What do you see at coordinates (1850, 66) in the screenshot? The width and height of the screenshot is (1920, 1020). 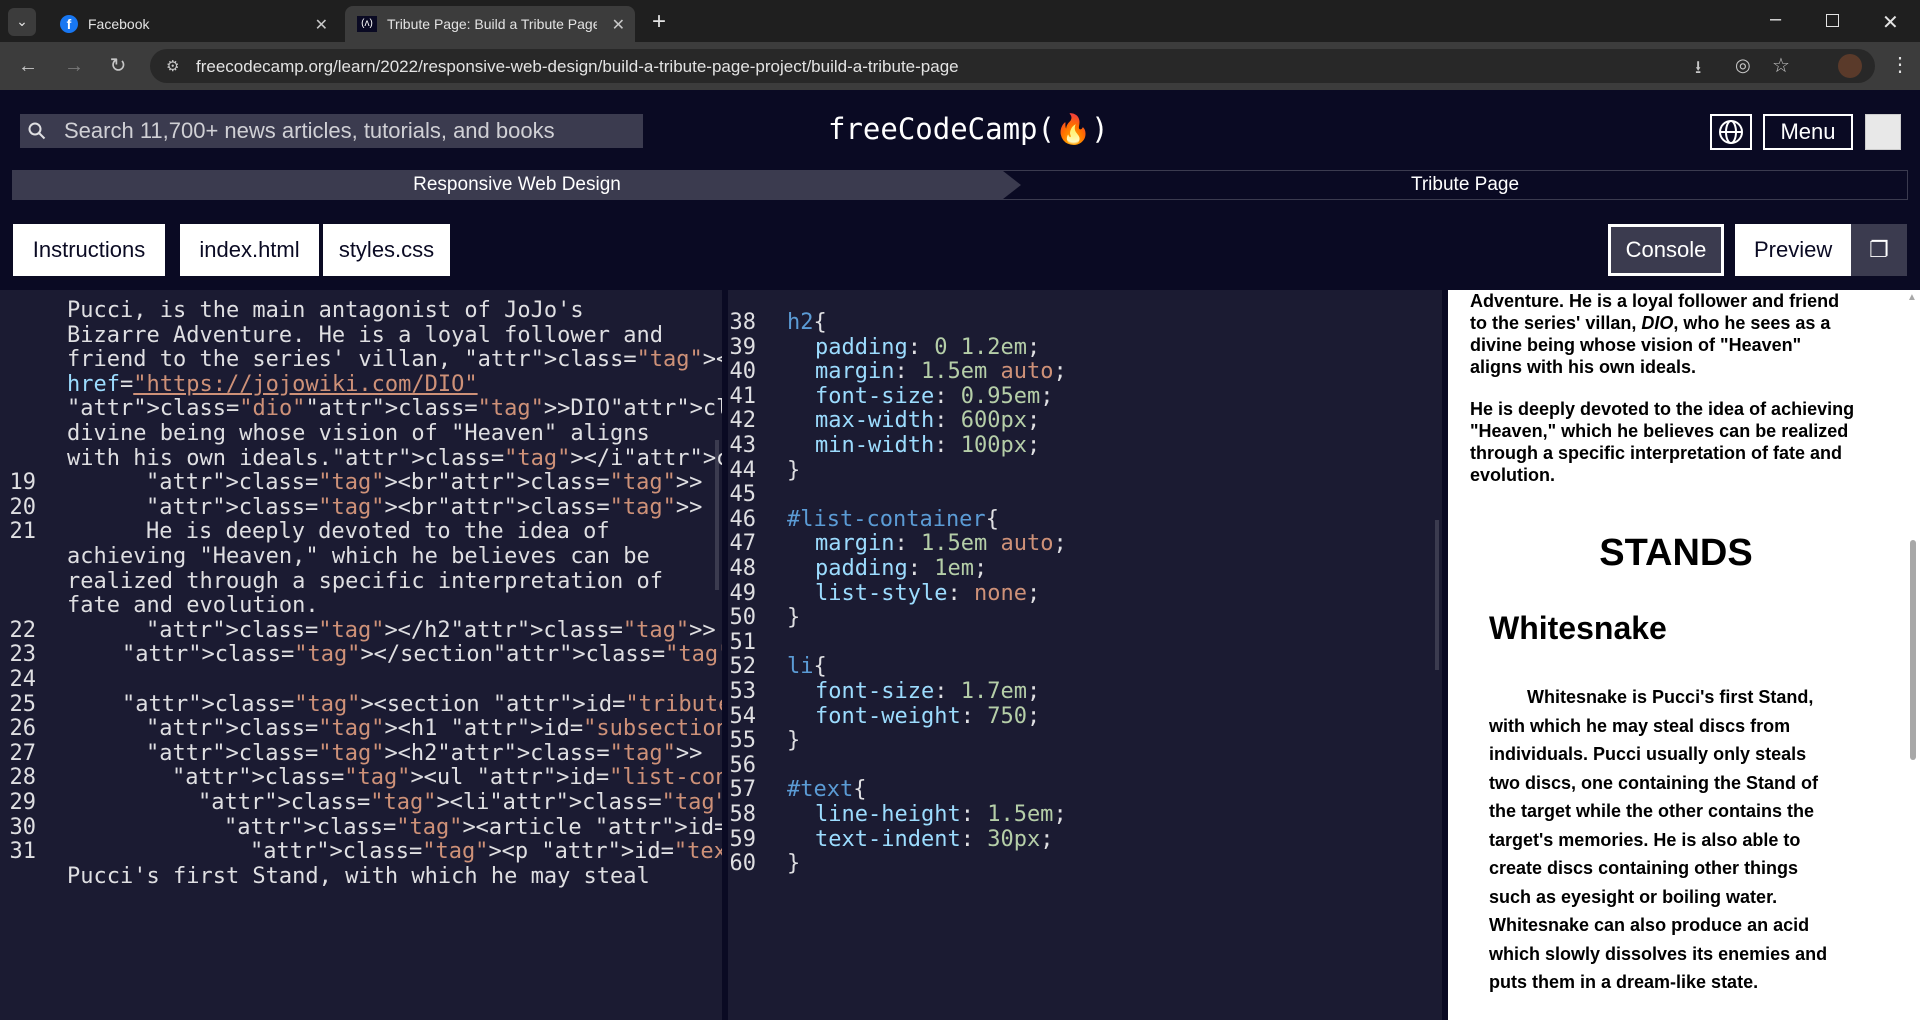 I see `profile-avatar` at bounding box center [1850, 66].